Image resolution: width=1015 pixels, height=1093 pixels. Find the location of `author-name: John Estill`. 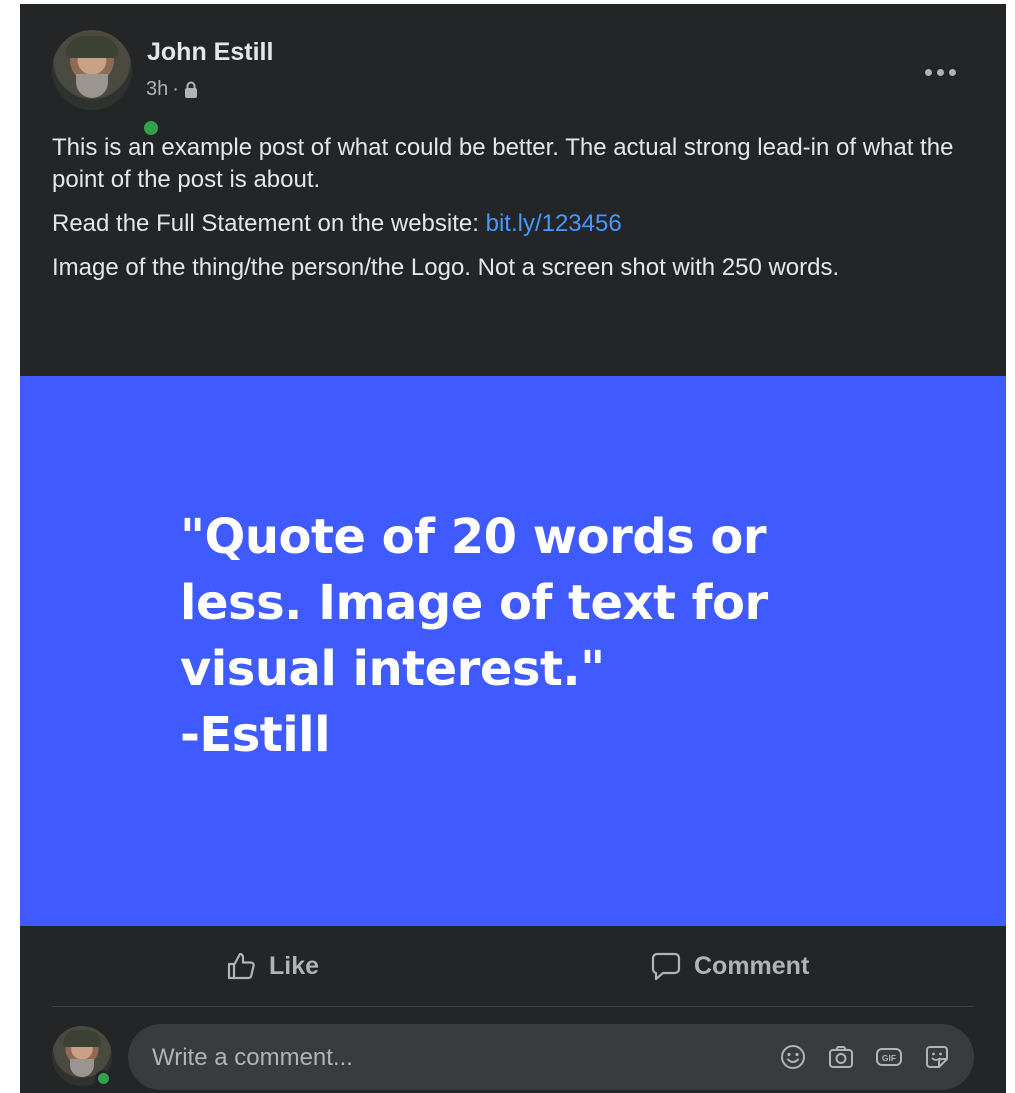

author-name: John Estill is located at coordinates (210, 52).